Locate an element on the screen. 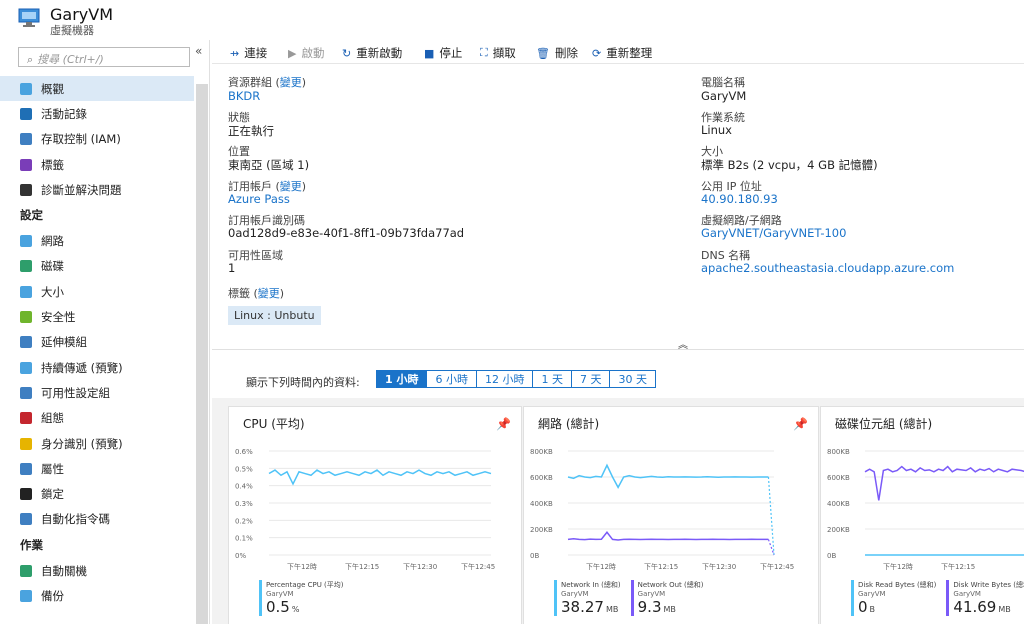 Image resolution: width=1024 pixels, height=624 pixels. legend-entry: Network Out (總和) GaryVM 9.3 MB is located at coordinates (667, 598).